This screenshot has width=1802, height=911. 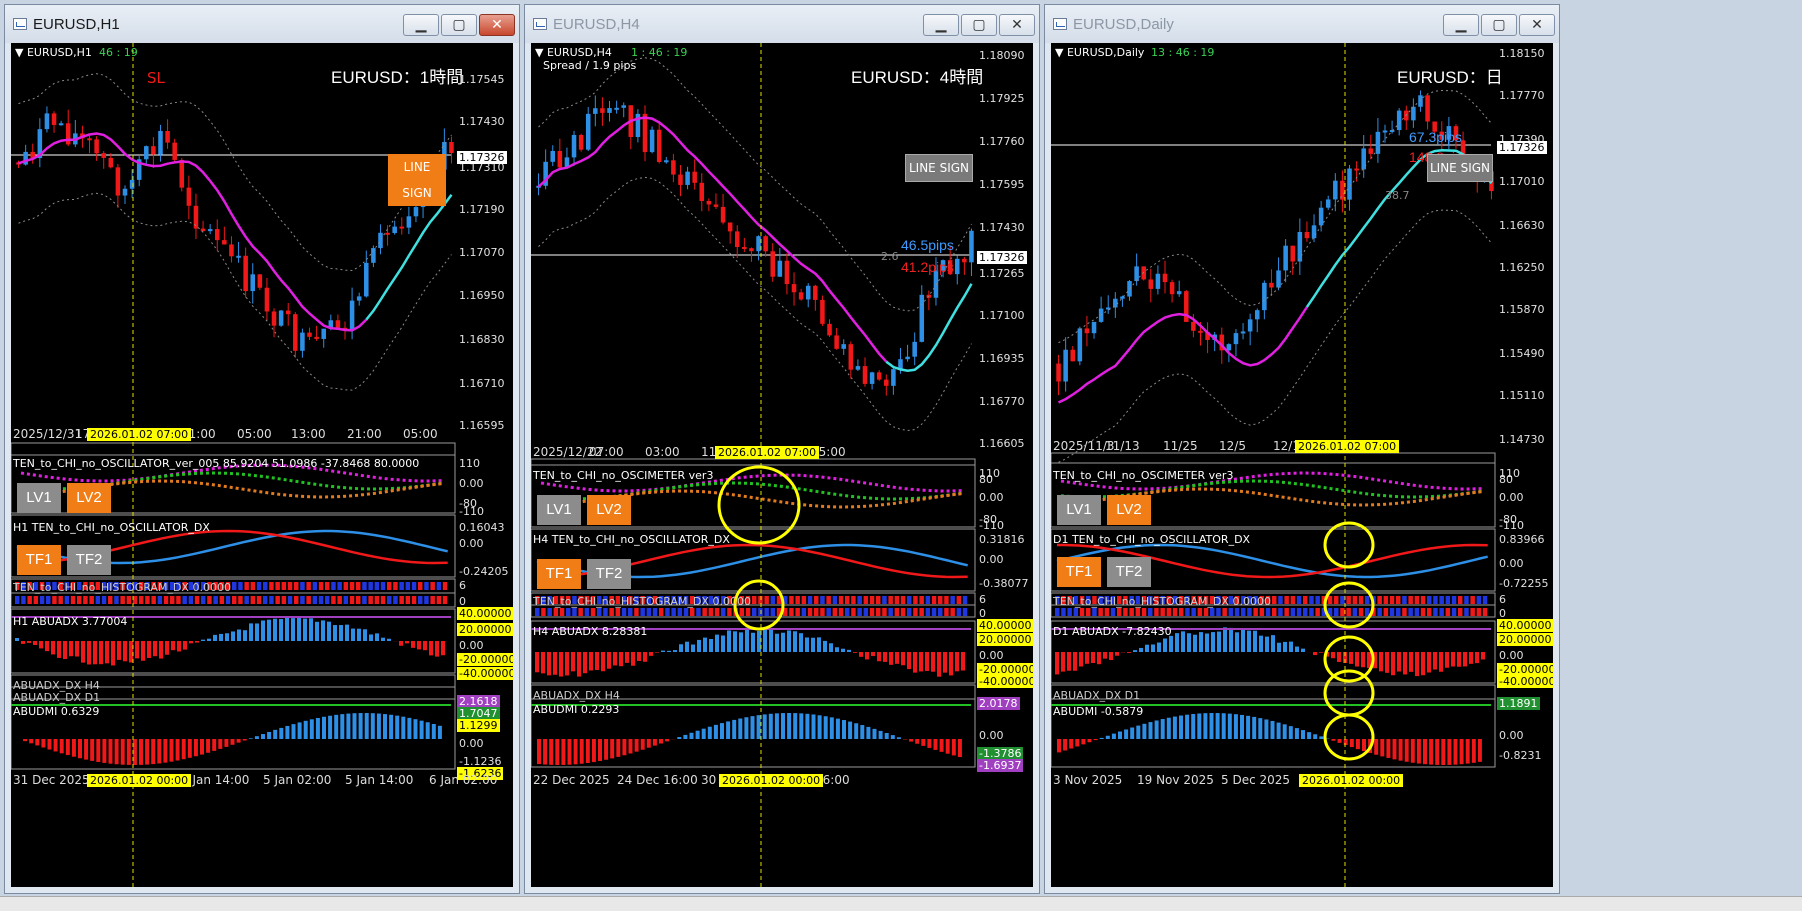 I want to click on time-tick: 5 Jan 14:00, so click(x=379, y=780).